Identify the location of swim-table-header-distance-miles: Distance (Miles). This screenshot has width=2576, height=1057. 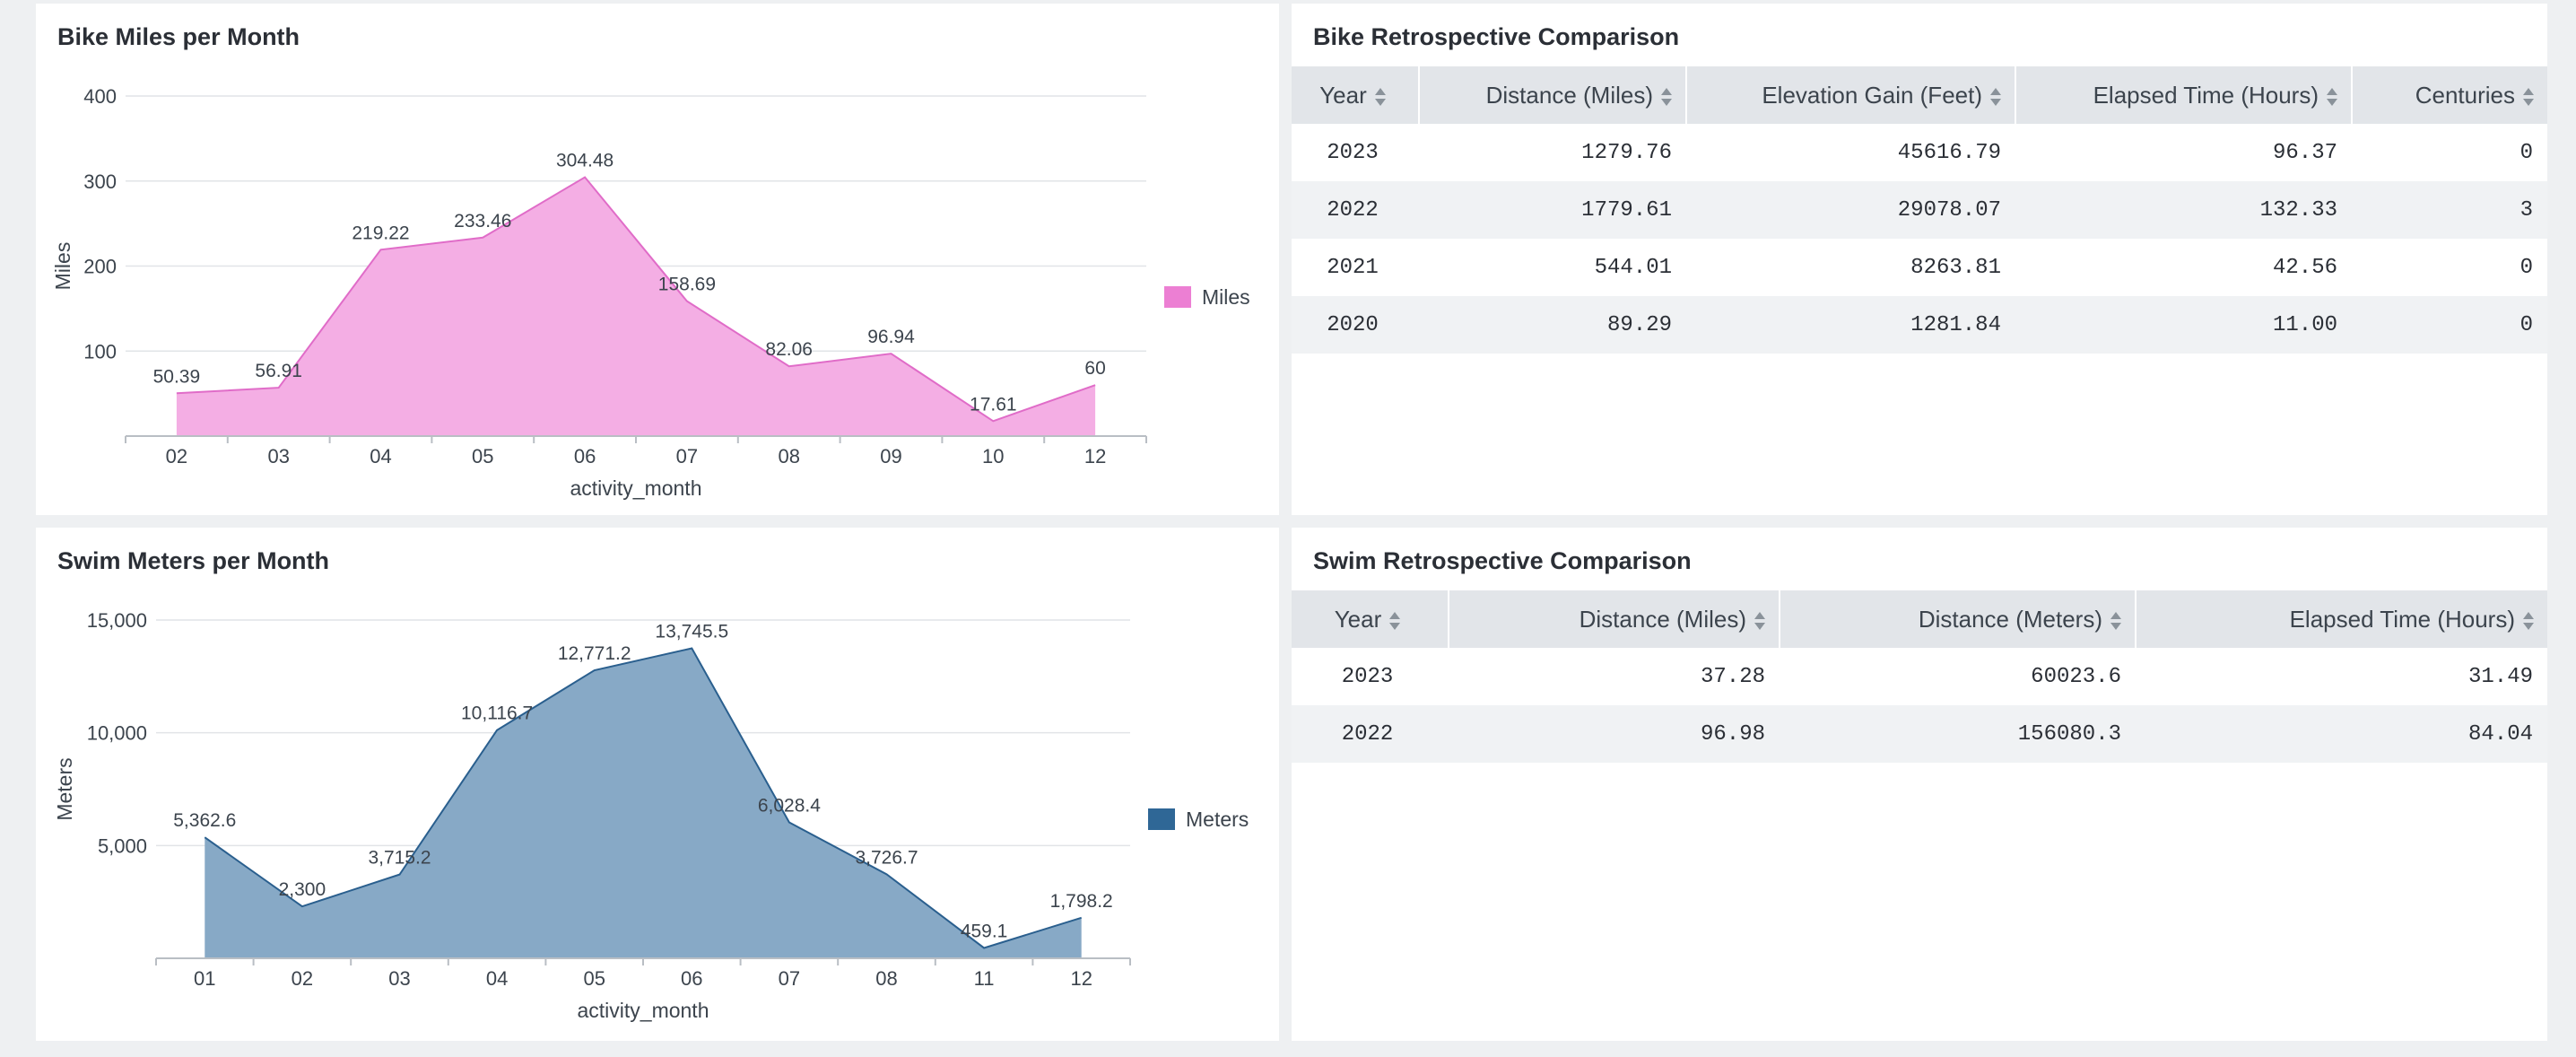
(1614, 619).